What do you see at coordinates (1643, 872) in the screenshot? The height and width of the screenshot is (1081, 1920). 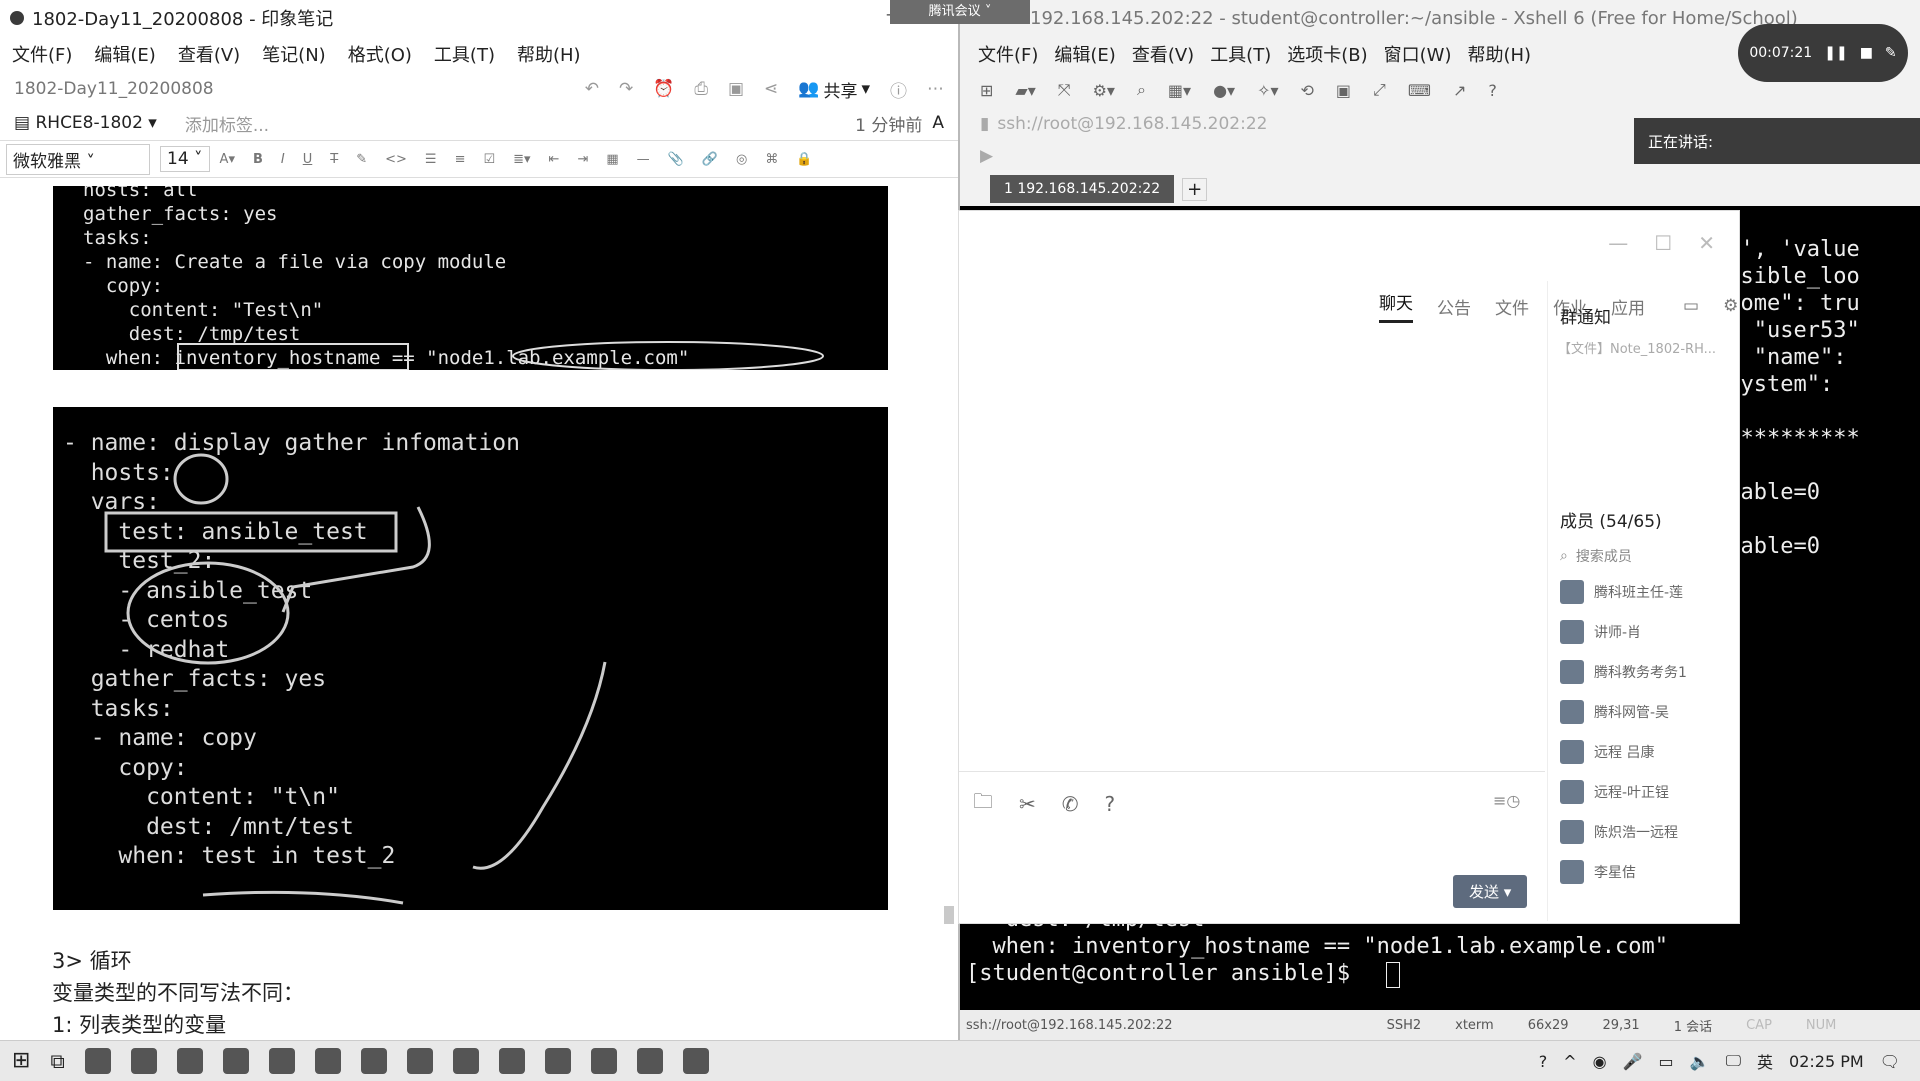 I see `member-item: 李星佶` at bounding box center [1643, 872].